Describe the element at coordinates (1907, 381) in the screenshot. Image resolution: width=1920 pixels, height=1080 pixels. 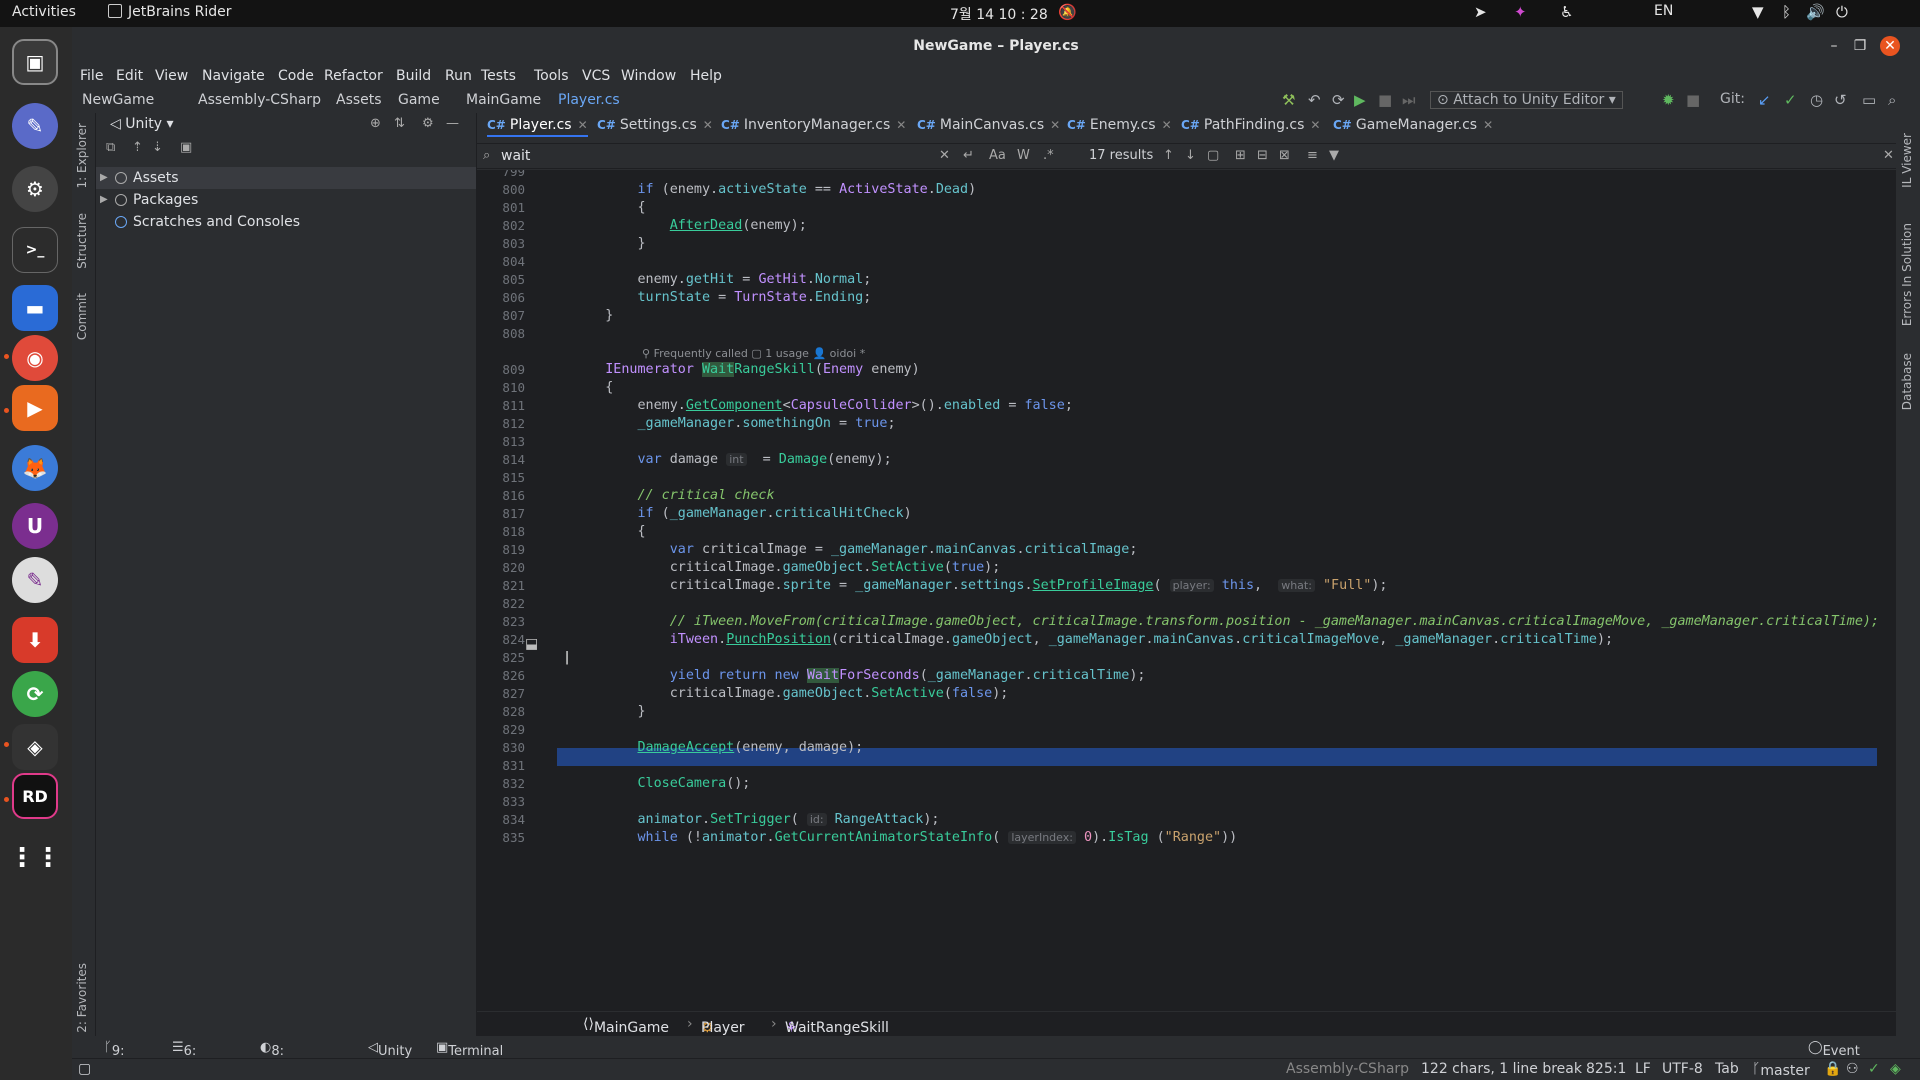
I see `database-tool-button: Database` at that location.